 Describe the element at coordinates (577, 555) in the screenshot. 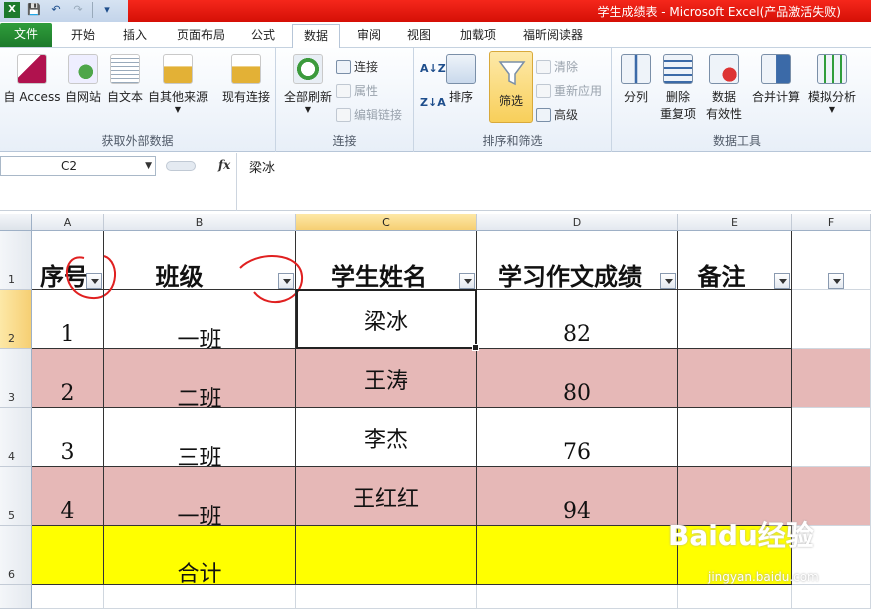

I see `total-cell-d` at that location.